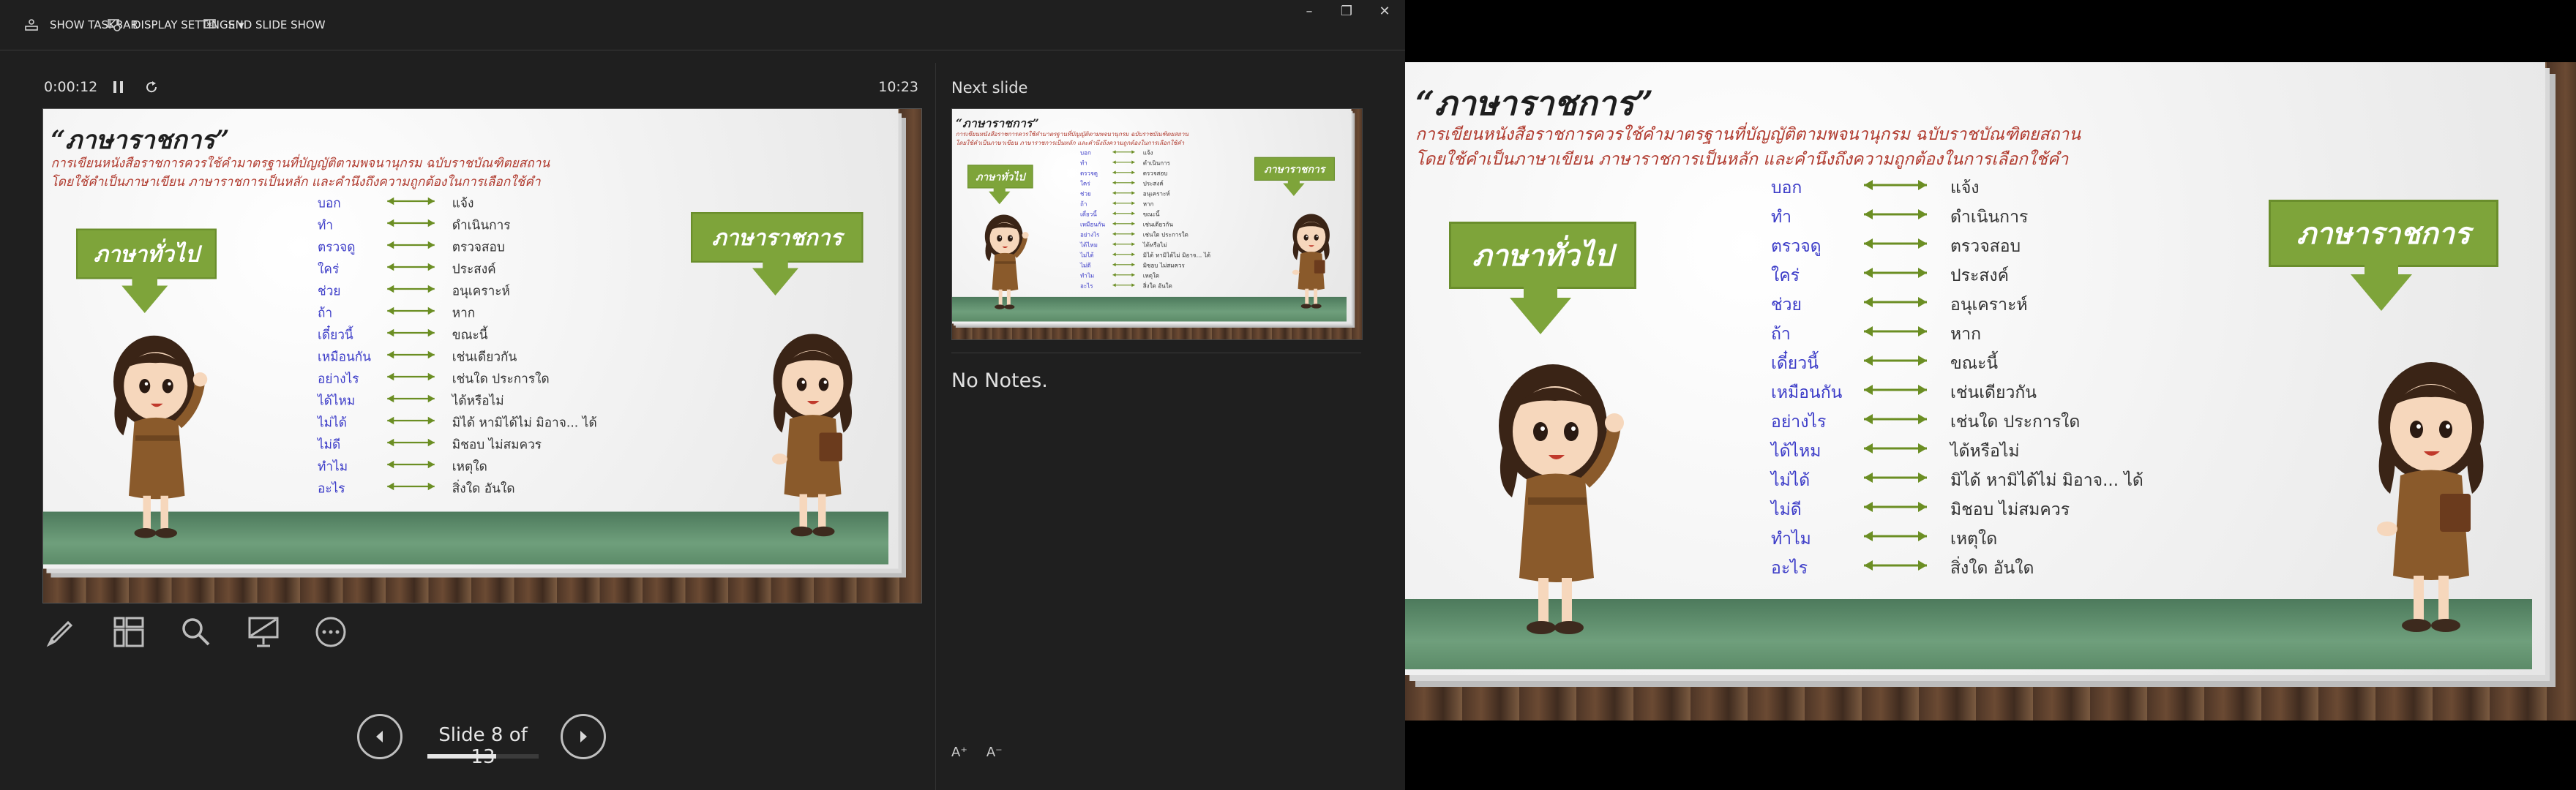  I want to click on end-slide-show-button: END SLIDE SHOW, so click(264, 25).